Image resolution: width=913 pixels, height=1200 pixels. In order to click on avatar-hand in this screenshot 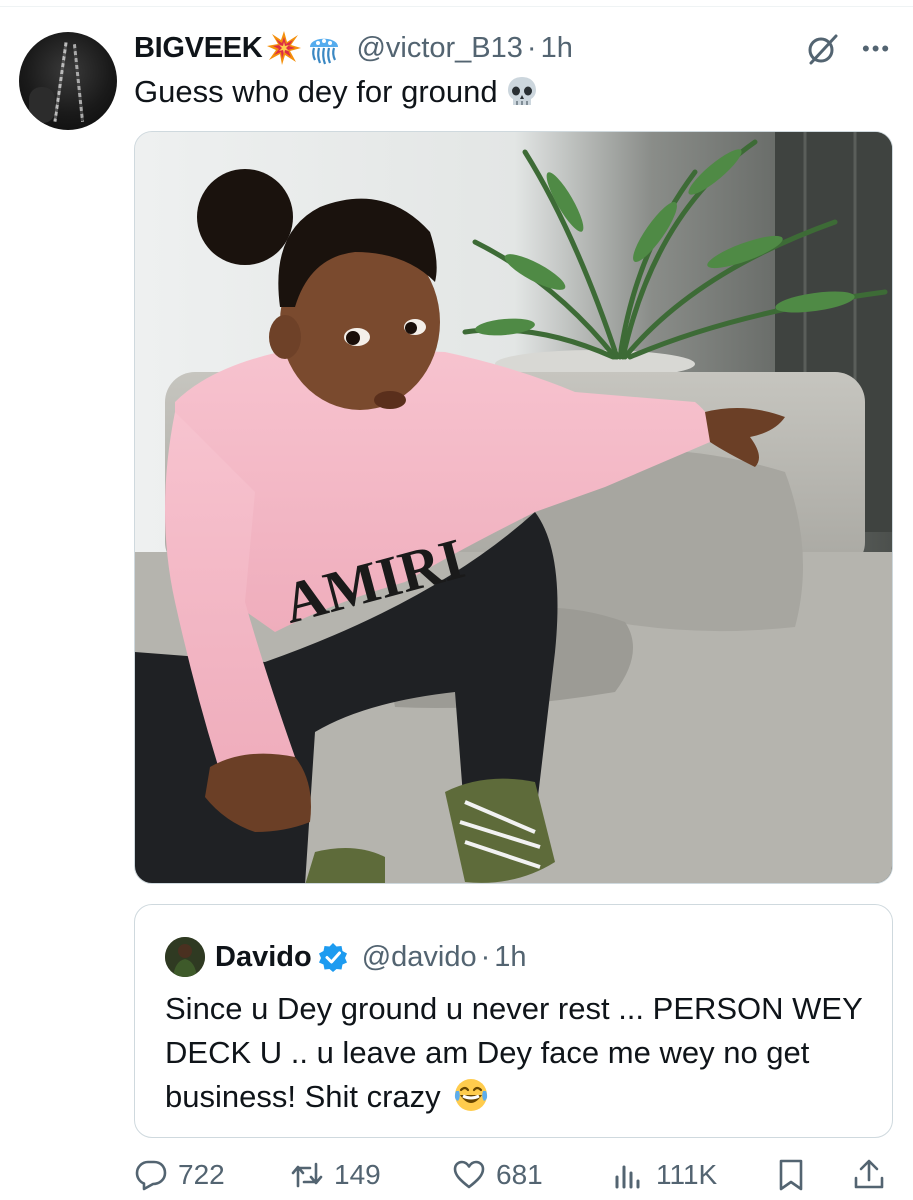, I will do `click(42, 105)`.